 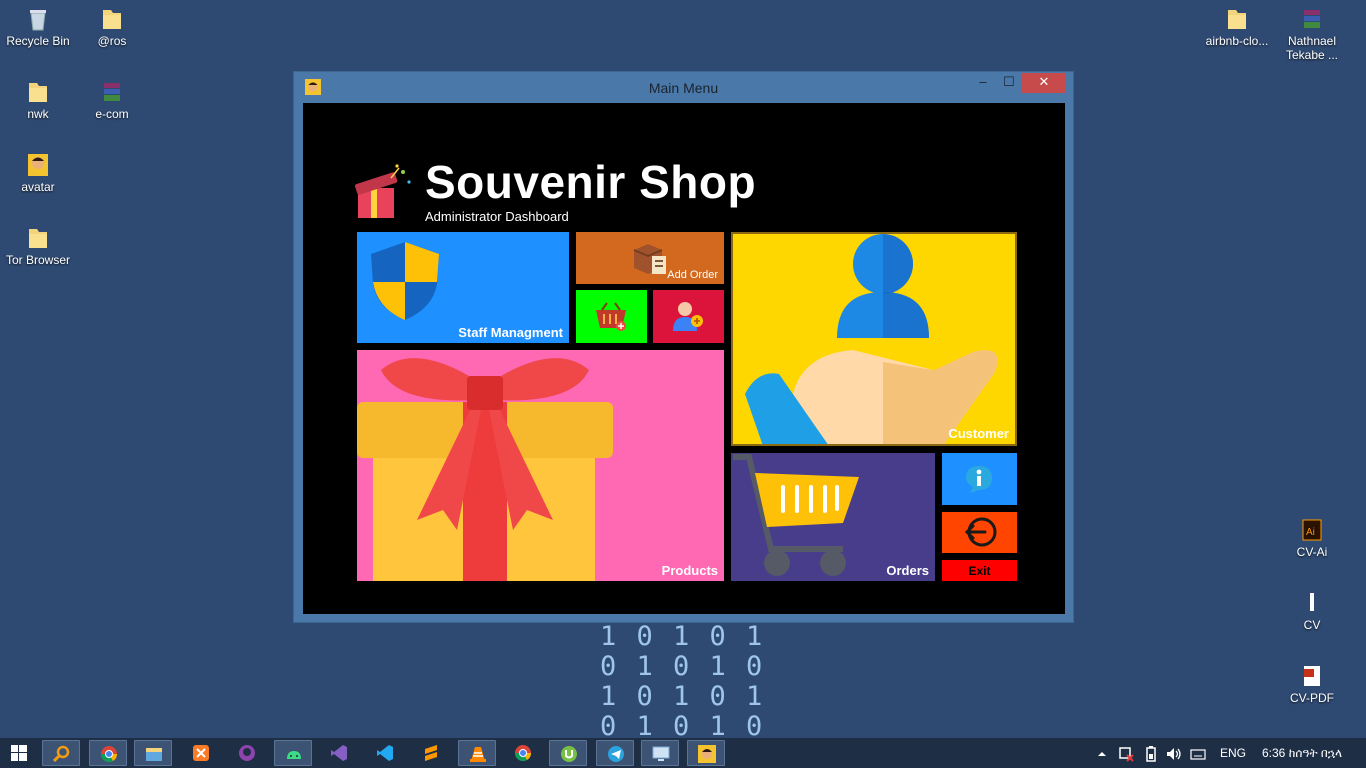 What do you see at coordinates (978, 433) in the screenshot?
I see `customer-label: Customer` at bounding box center [978, 433].